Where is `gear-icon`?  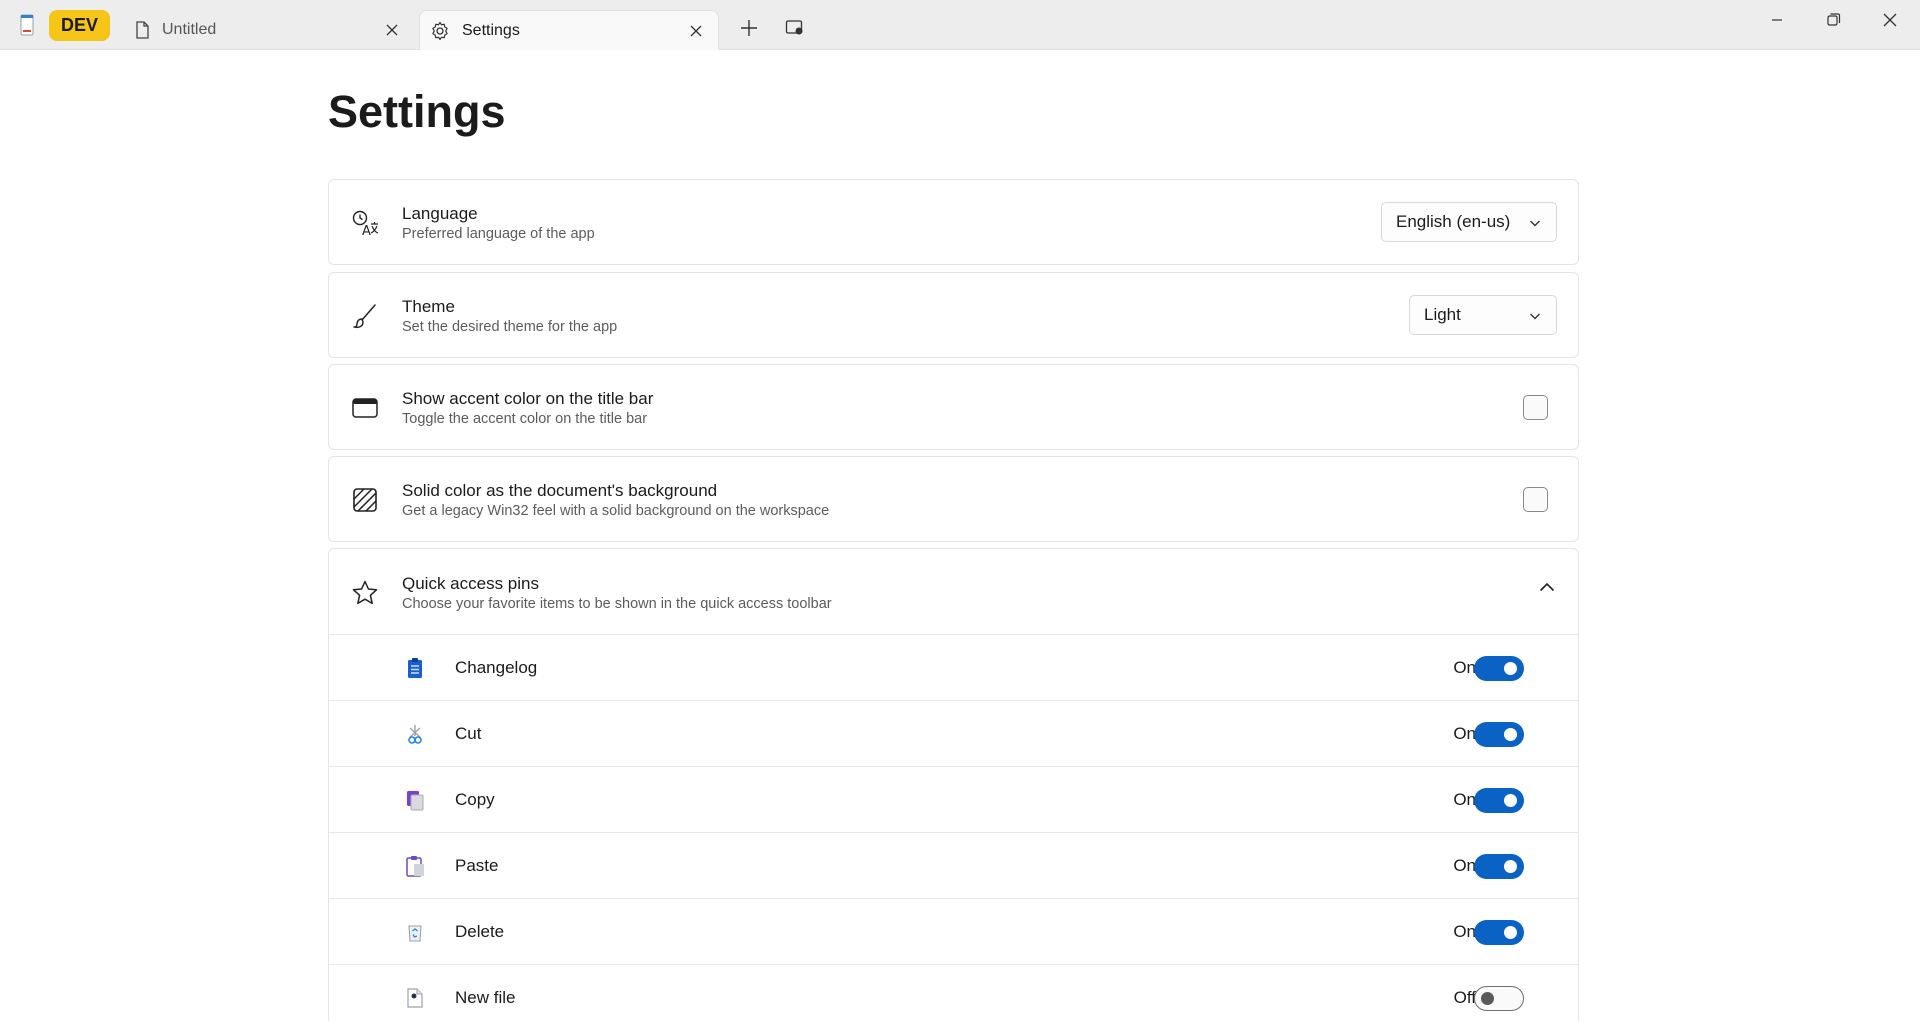 gear-icon is located at coordinates (440, 31).